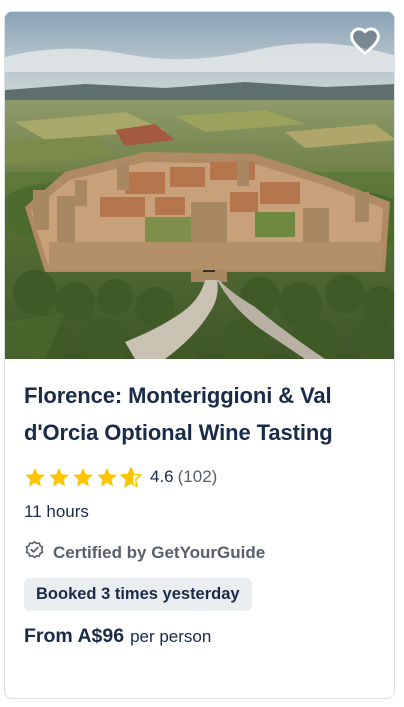 The width and height of the screenshot is (404, 707). What do you see at coordinates (74, 636) in the screenshot?
I see `price-amount: From A$96` at bounding box center [74, 636].